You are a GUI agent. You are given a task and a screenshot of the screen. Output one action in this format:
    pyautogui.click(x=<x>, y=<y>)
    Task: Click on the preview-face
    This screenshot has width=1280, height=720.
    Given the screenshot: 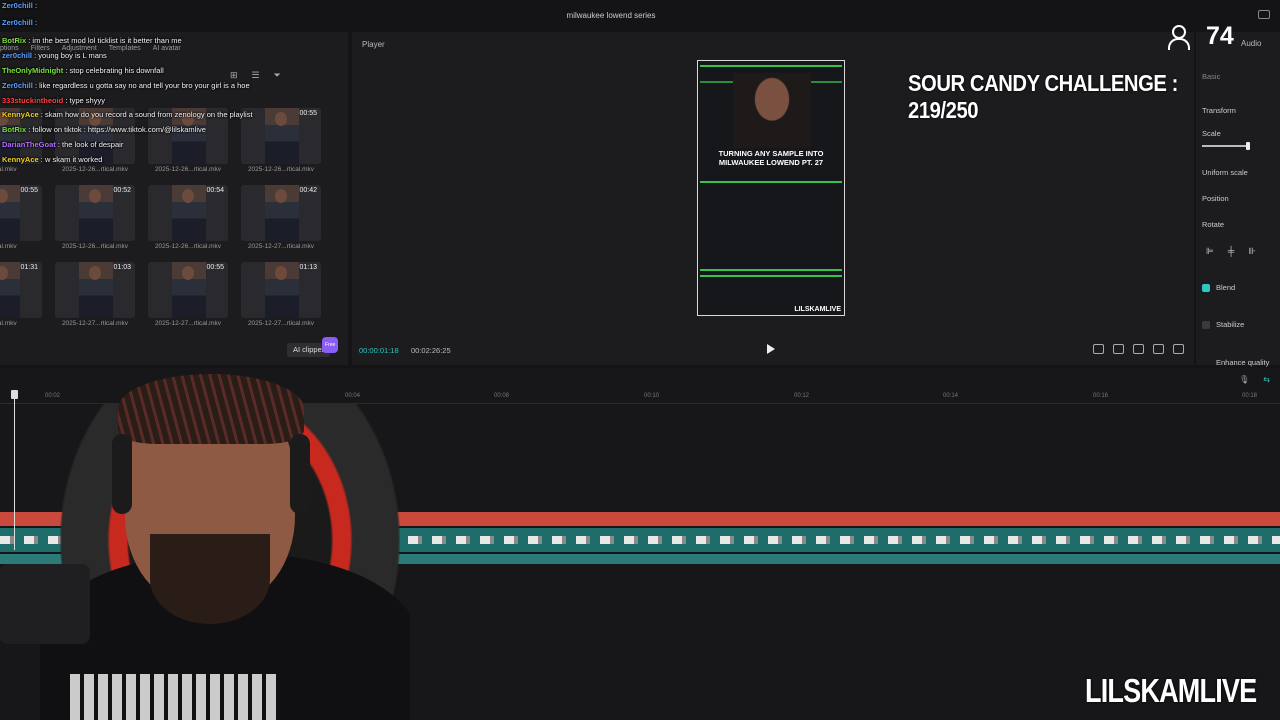 What is the action you would take?
    pyautogui.click(x=772, y=110)
    